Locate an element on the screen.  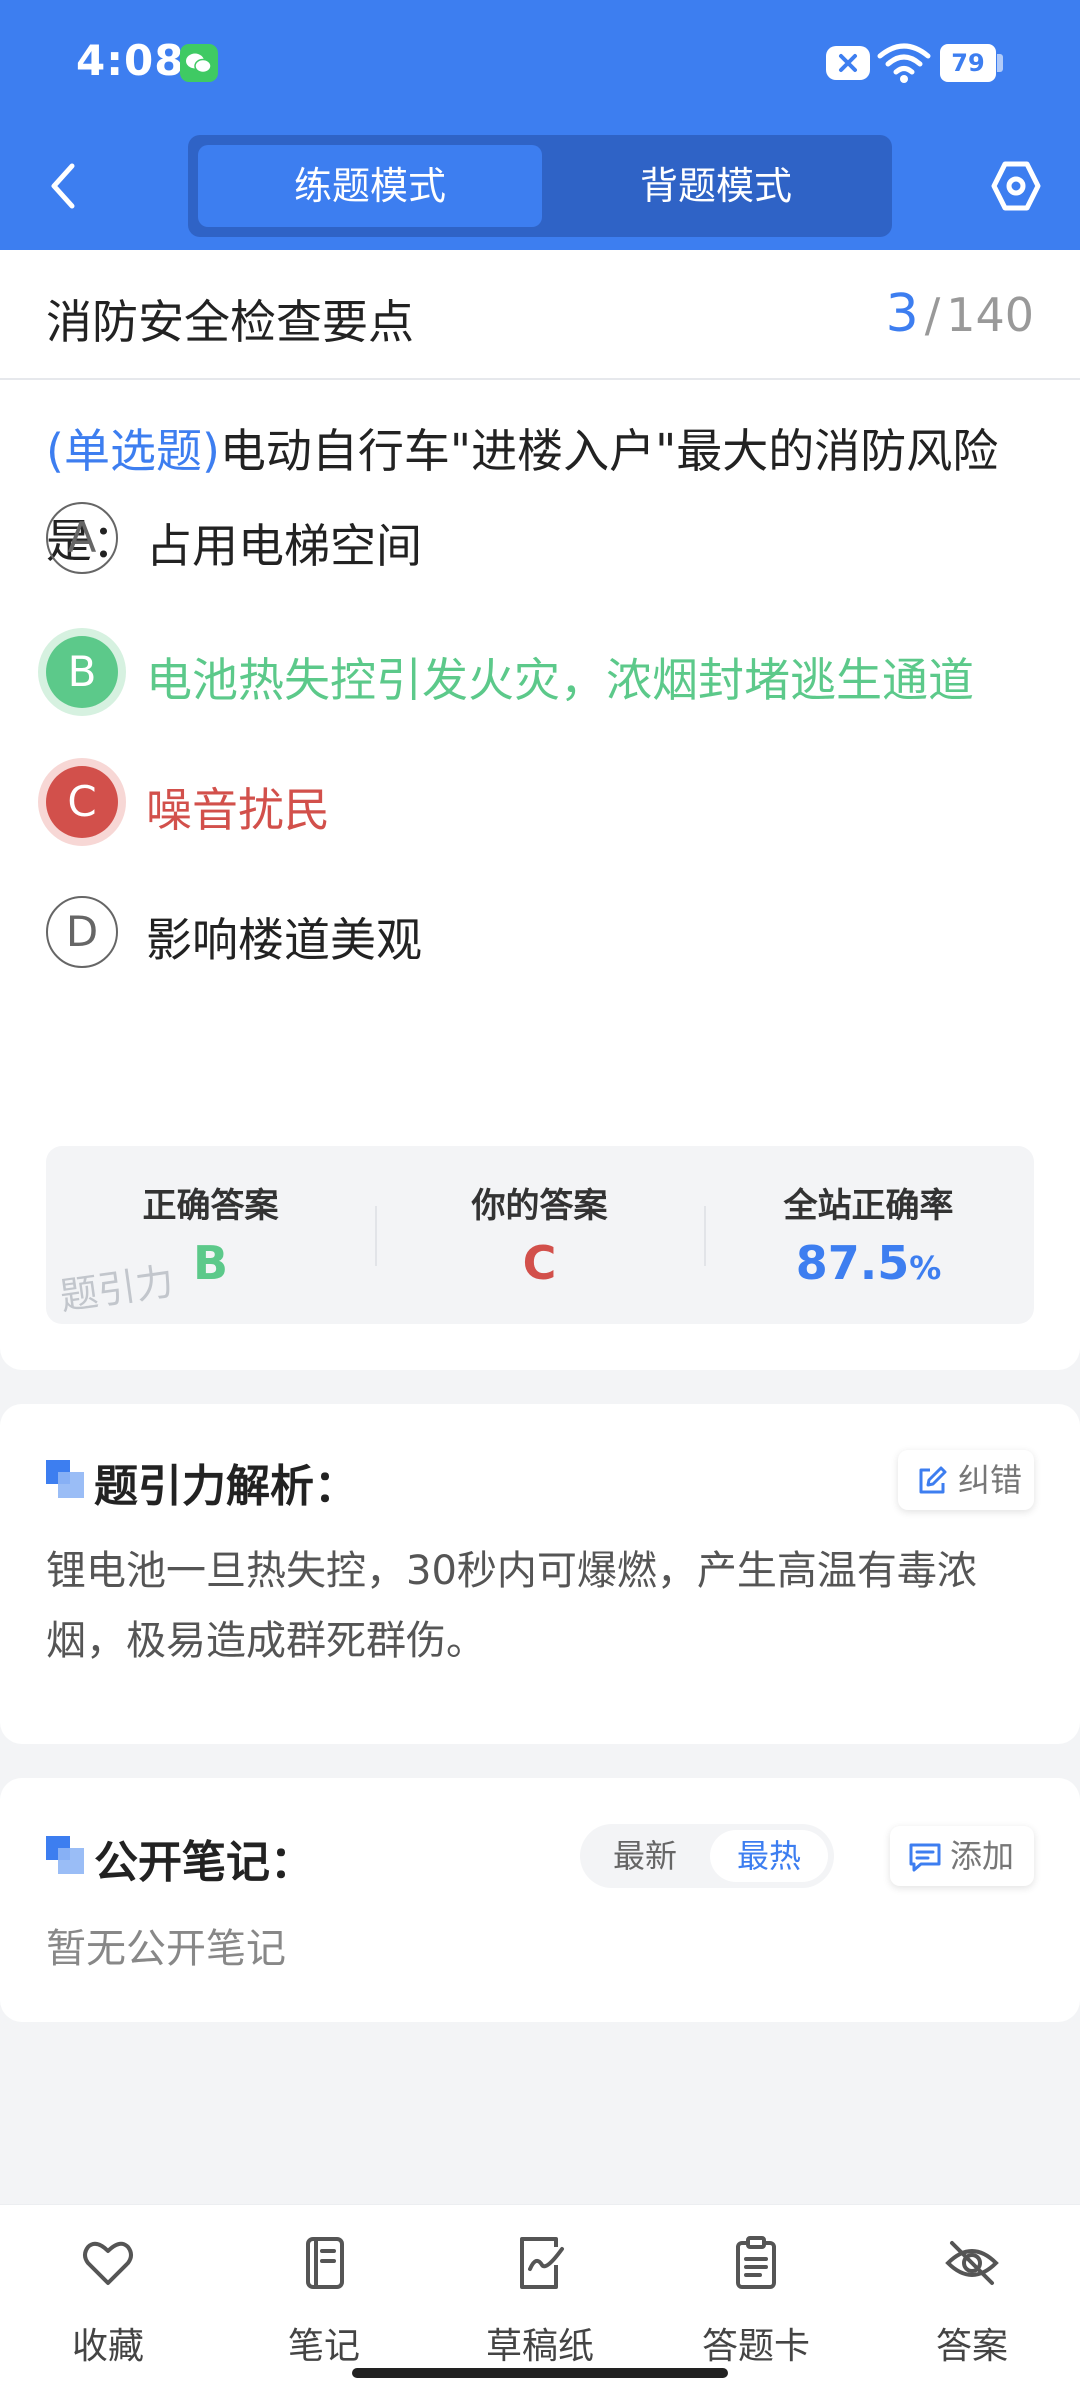
your-answer-value: C is located at coordinates (539, 1263).